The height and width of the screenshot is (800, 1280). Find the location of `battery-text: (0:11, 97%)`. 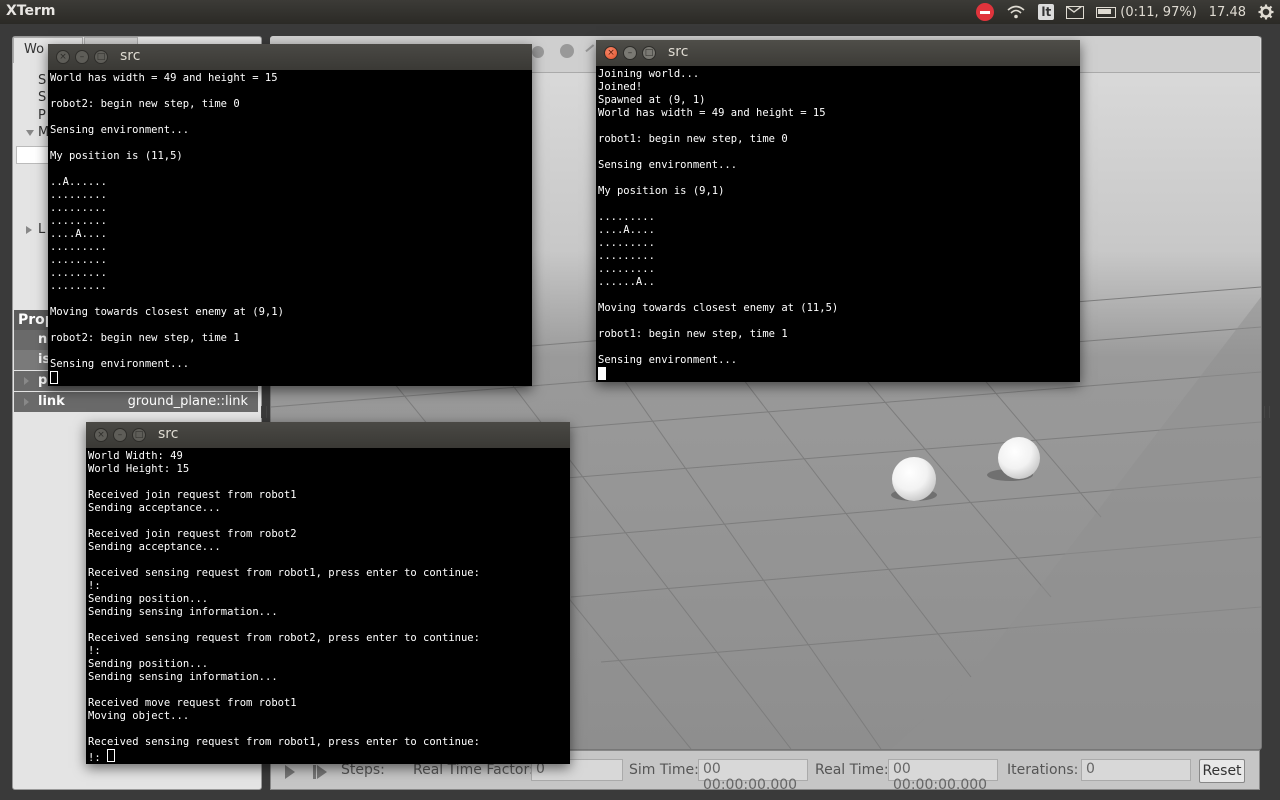

battery-text: (0:11, 97%) is located at coordinates (1158, 12).